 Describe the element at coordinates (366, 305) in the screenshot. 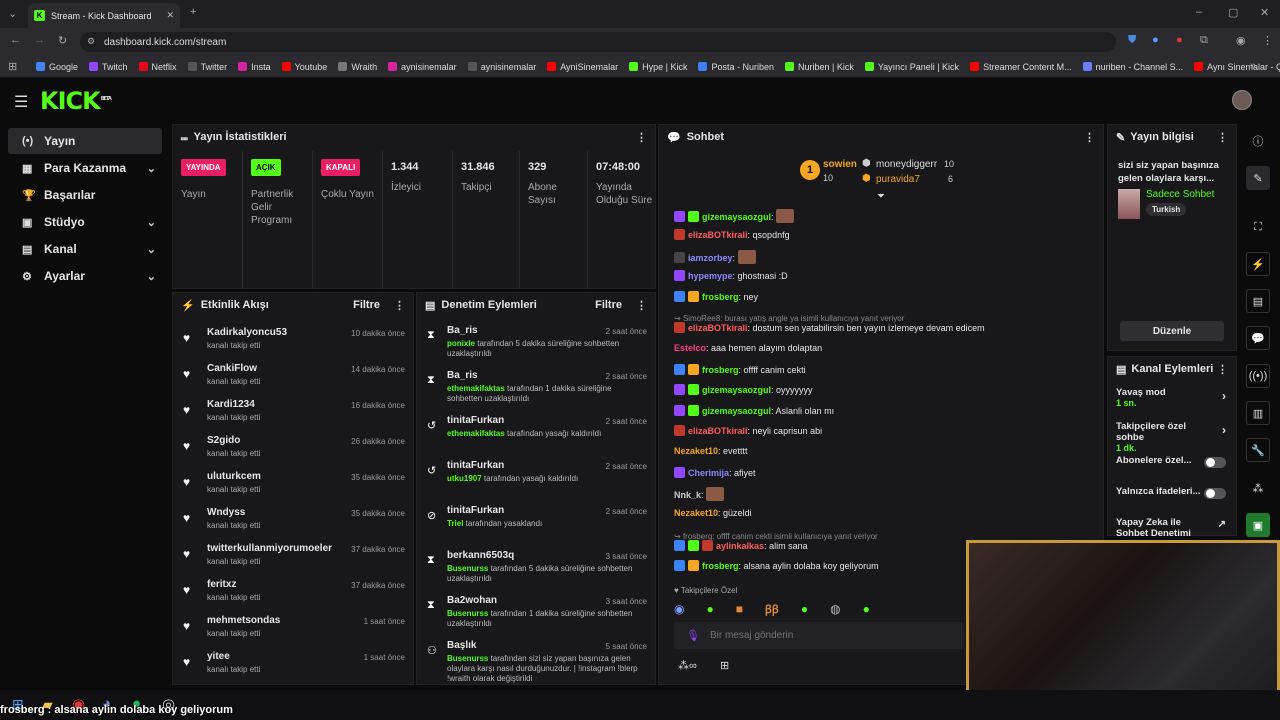

I see `activity-filter-button: Filtre` at that location.